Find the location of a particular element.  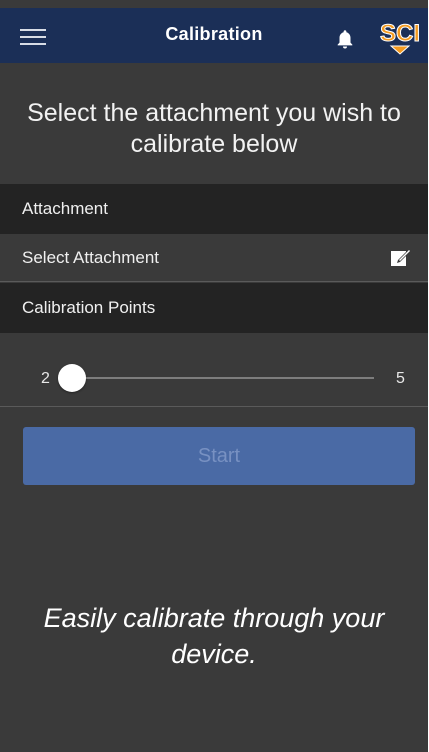

svg-text: SCI is located at coordinates (400, 33).